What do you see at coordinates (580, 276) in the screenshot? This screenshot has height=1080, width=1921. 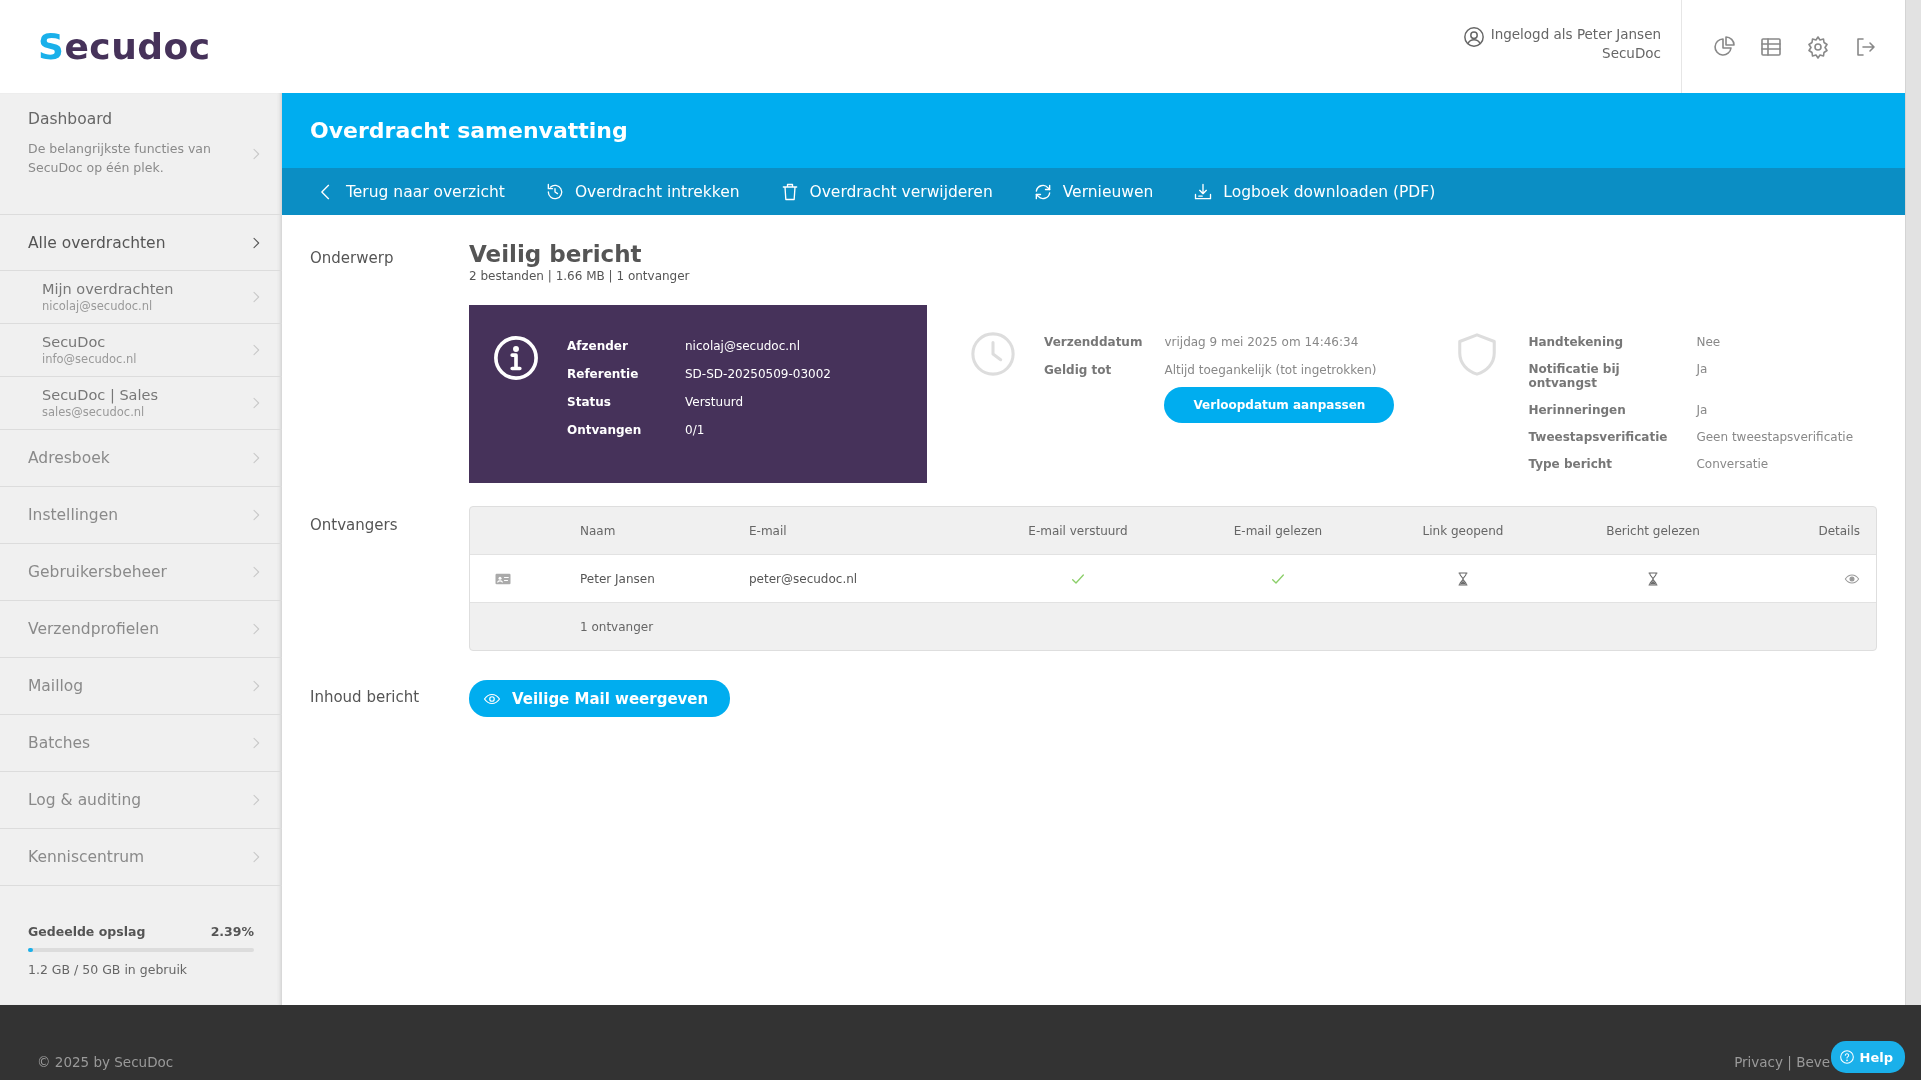 I see `subject-meta: 2 bestanden | 1.66 MB | 1 ontvanger` at bounding box center [580, 276].